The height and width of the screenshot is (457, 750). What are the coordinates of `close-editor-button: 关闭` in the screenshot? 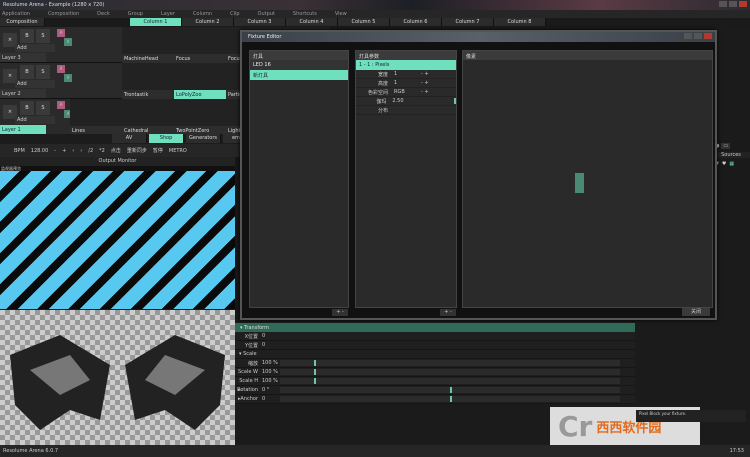 It's located at (696, 312).